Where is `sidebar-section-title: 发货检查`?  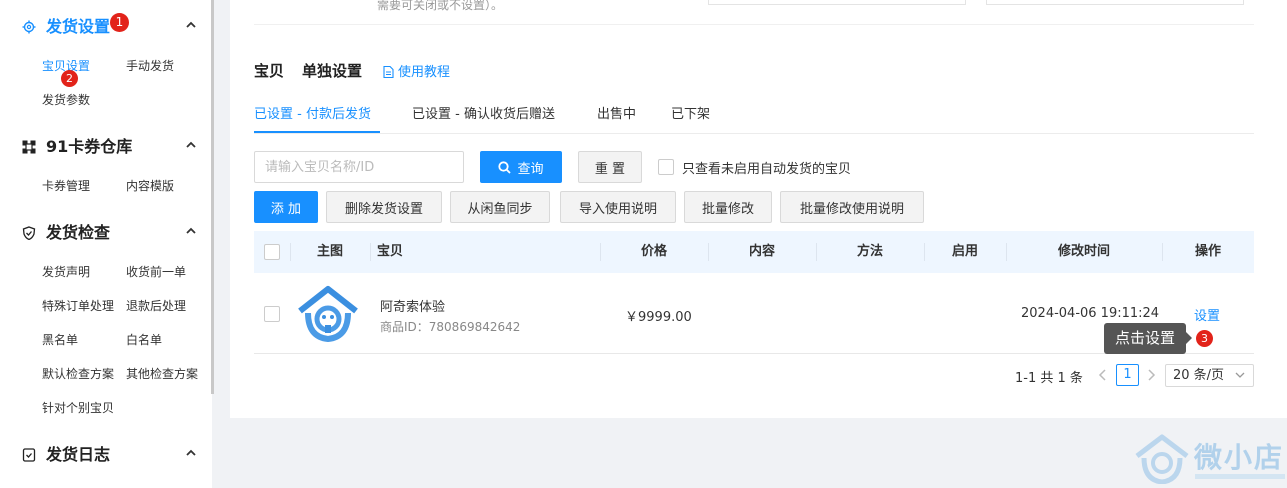
sidebar-section-title: 发货检查 is located at coordinates (78, 232).